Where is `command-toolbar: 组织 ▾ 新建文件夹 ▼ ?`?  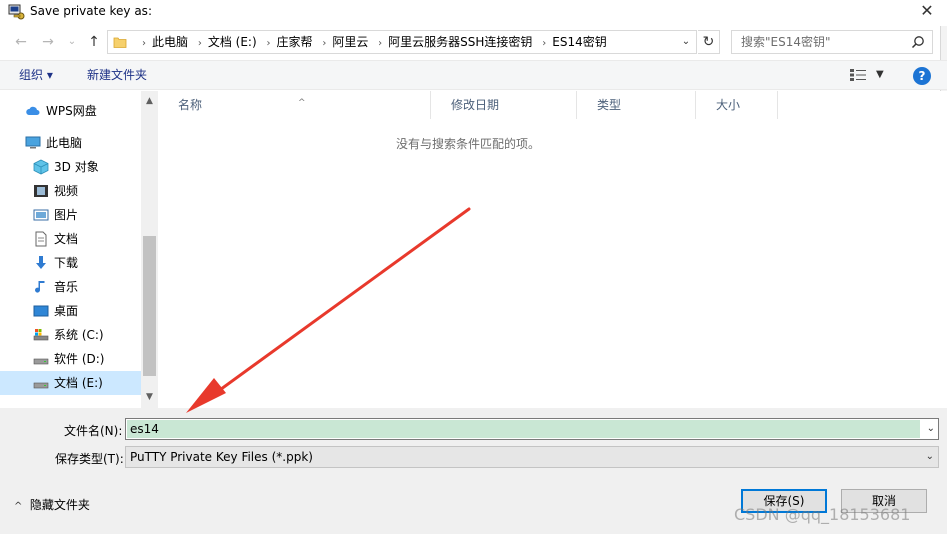 command-toolbar: 组织 ▾ 新建文件夹 ▼ ? is located at coordinates (473, 75).